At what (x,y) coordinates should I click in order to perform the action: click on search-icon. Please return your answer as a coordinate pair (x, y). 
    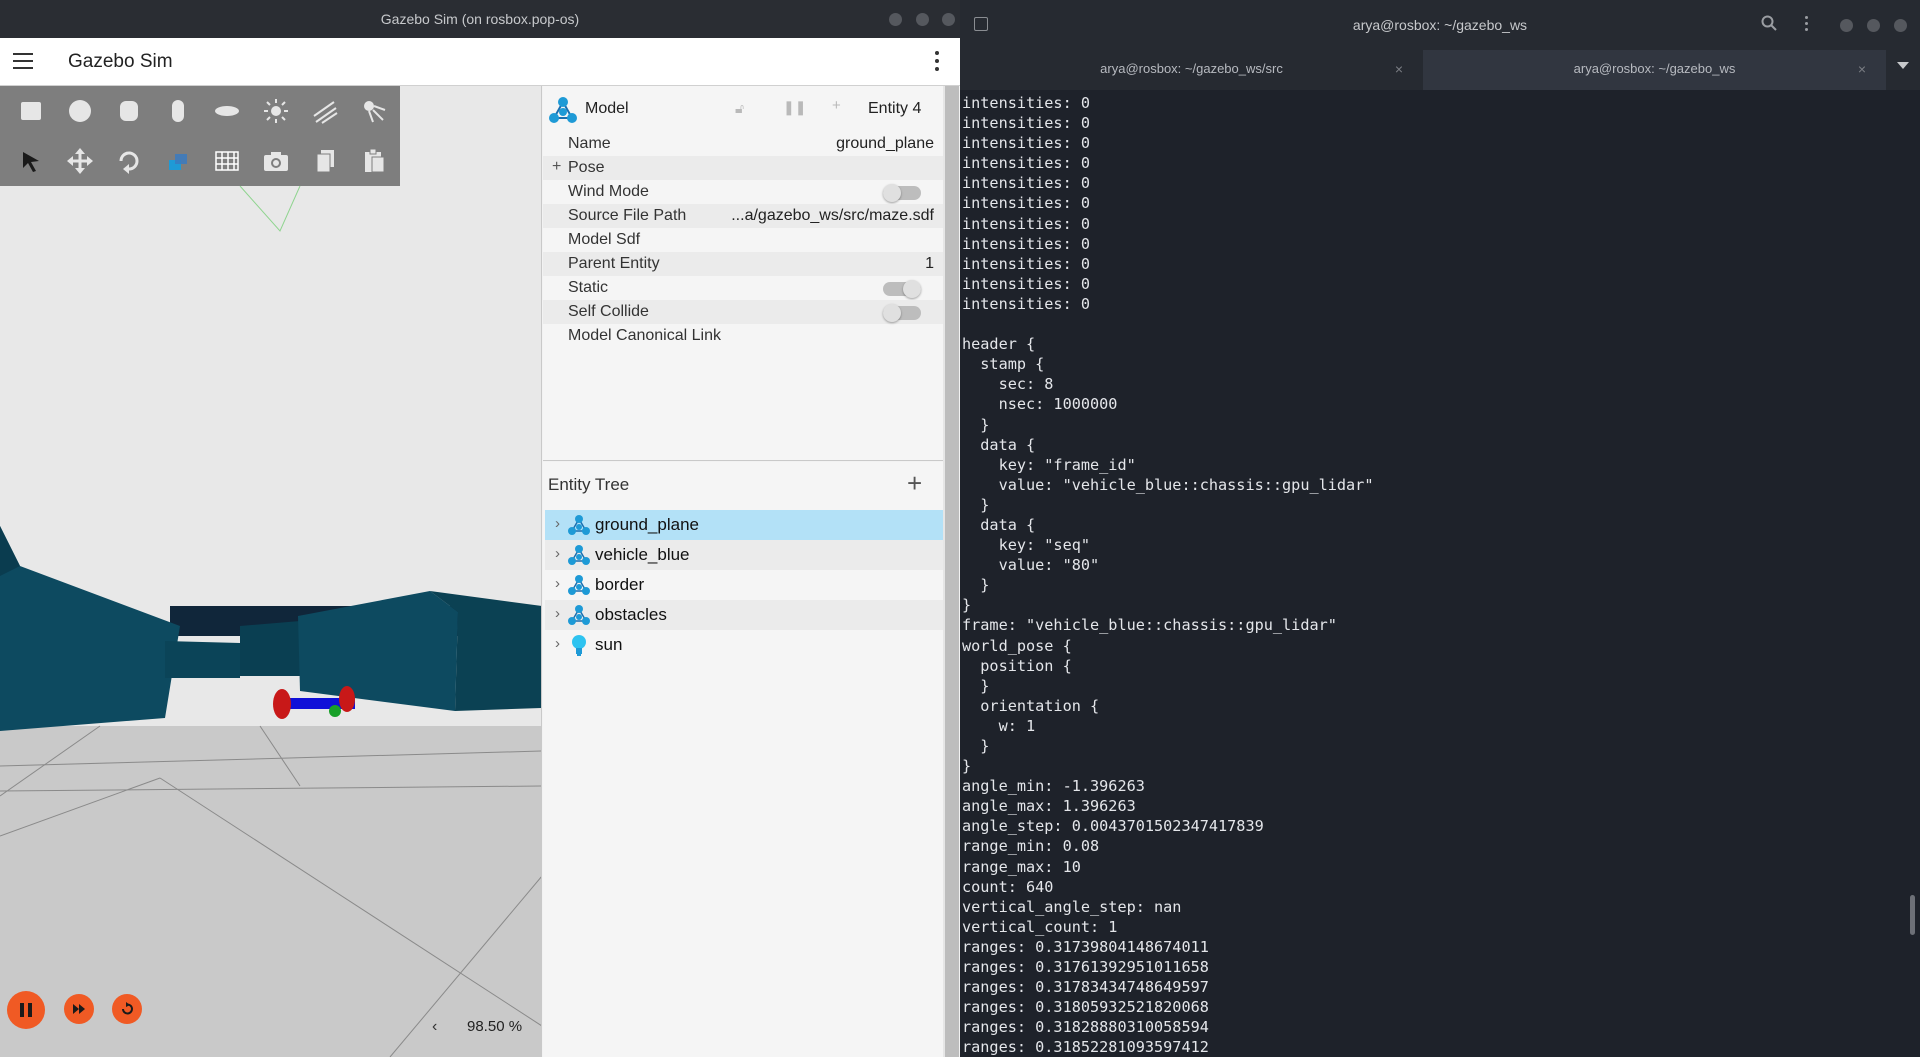
    Looking at the image, I should click on (1769, 23).